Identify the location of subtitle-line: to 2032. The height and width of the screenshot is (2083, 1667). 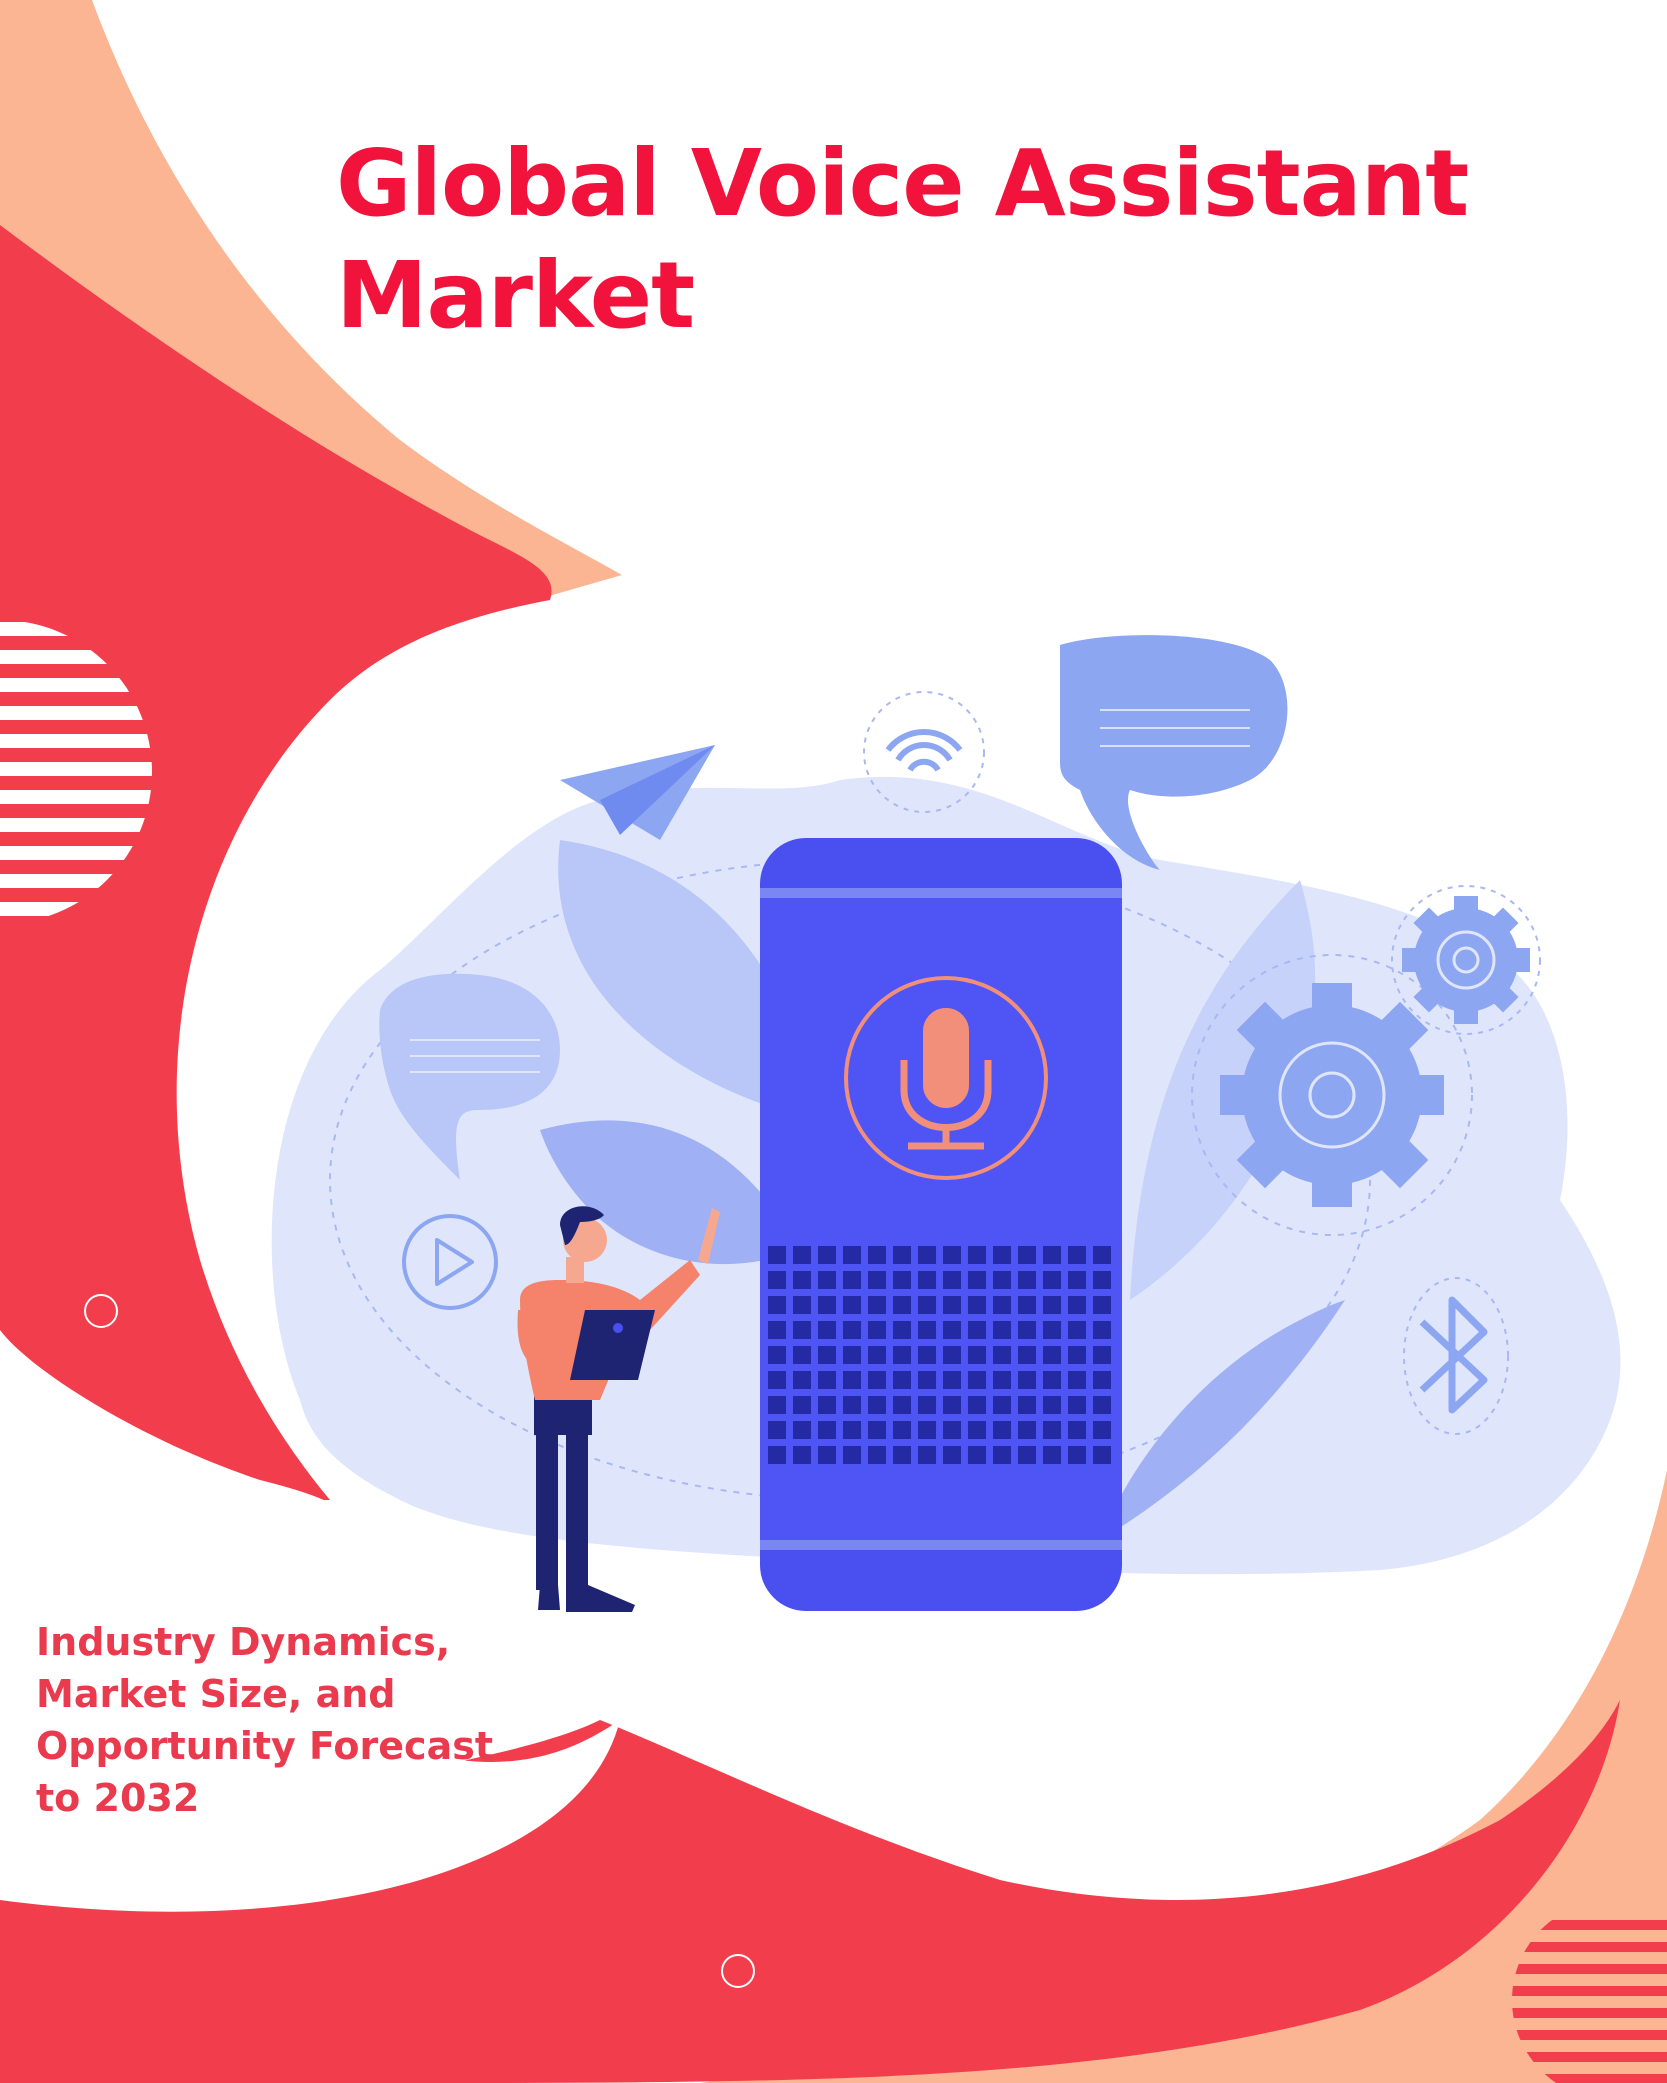
(118, 1798).